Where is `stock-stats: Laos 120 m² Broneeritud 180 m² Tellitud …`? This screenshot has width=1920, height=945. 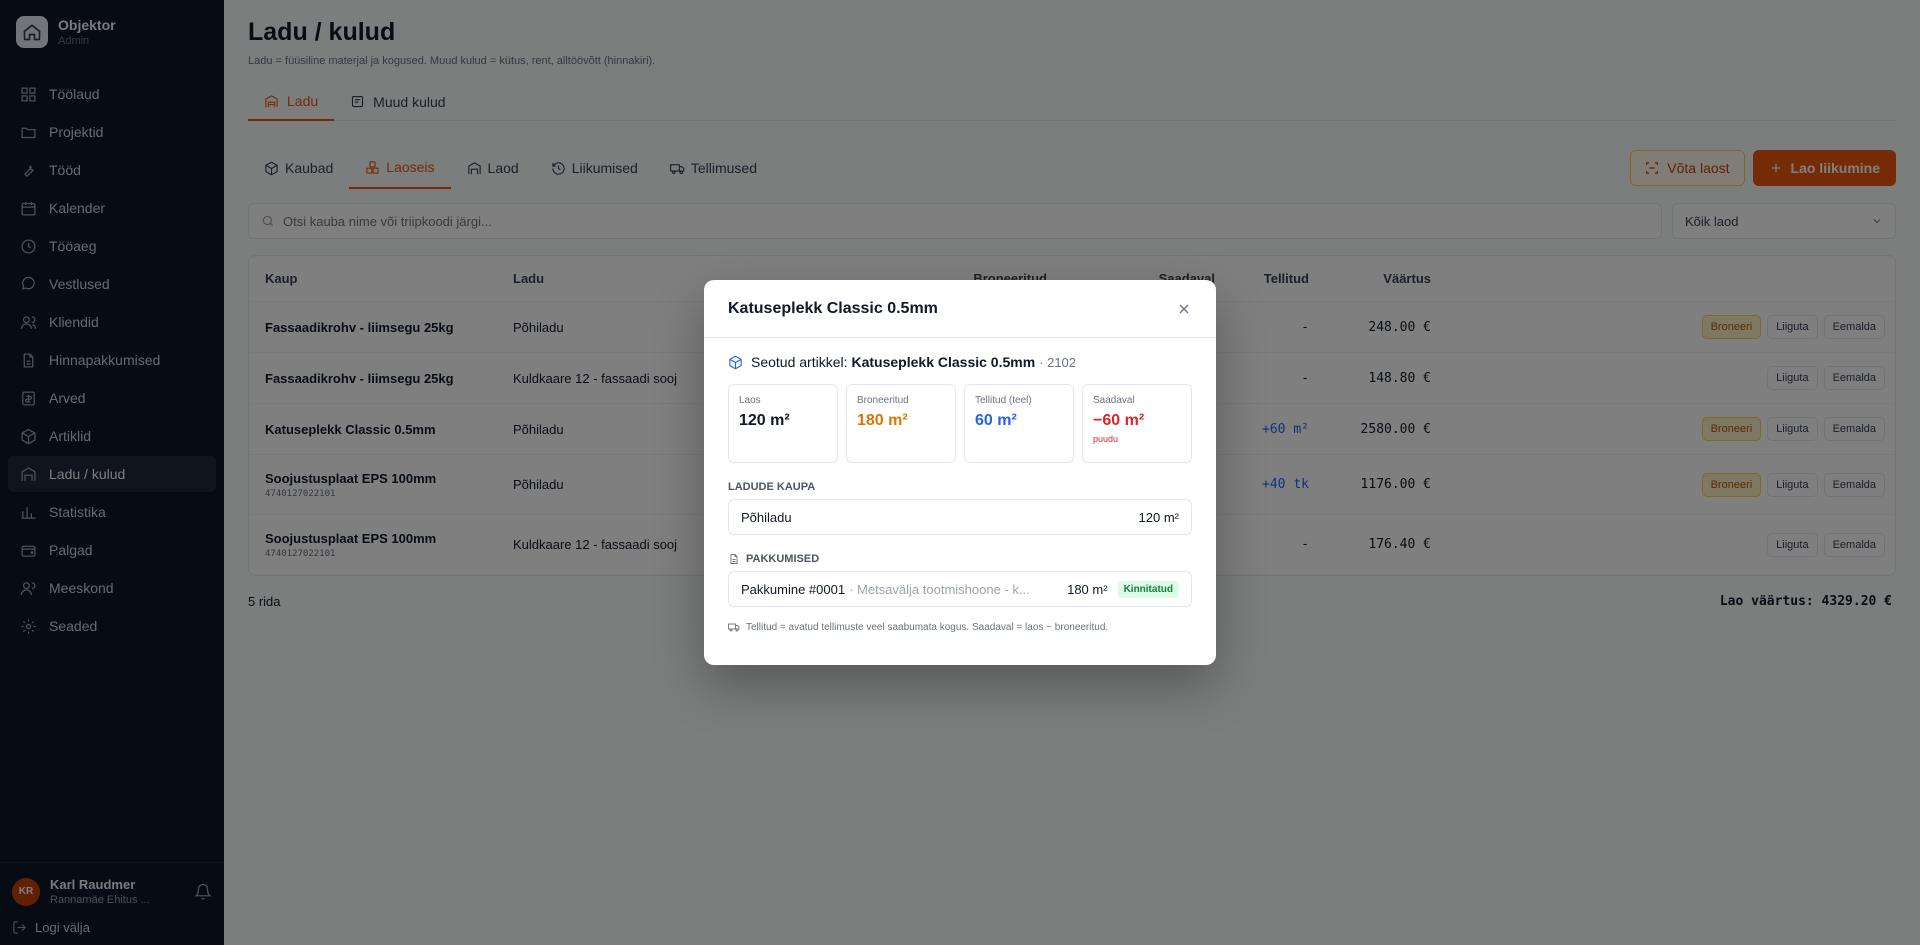
stock-stats: Laos 120 m² Broneeritud 180 m² Tellitud … is located at coordinates (960, 423).